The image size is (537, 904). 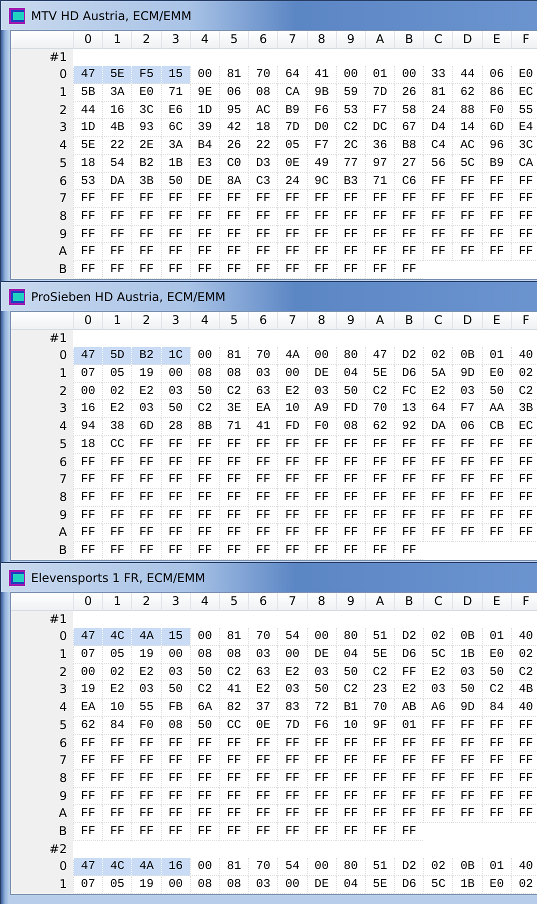 What do you see at coordinates (42, 409) in the screenshot?
I see `row-label: 3` at bounding box center [42, 409].